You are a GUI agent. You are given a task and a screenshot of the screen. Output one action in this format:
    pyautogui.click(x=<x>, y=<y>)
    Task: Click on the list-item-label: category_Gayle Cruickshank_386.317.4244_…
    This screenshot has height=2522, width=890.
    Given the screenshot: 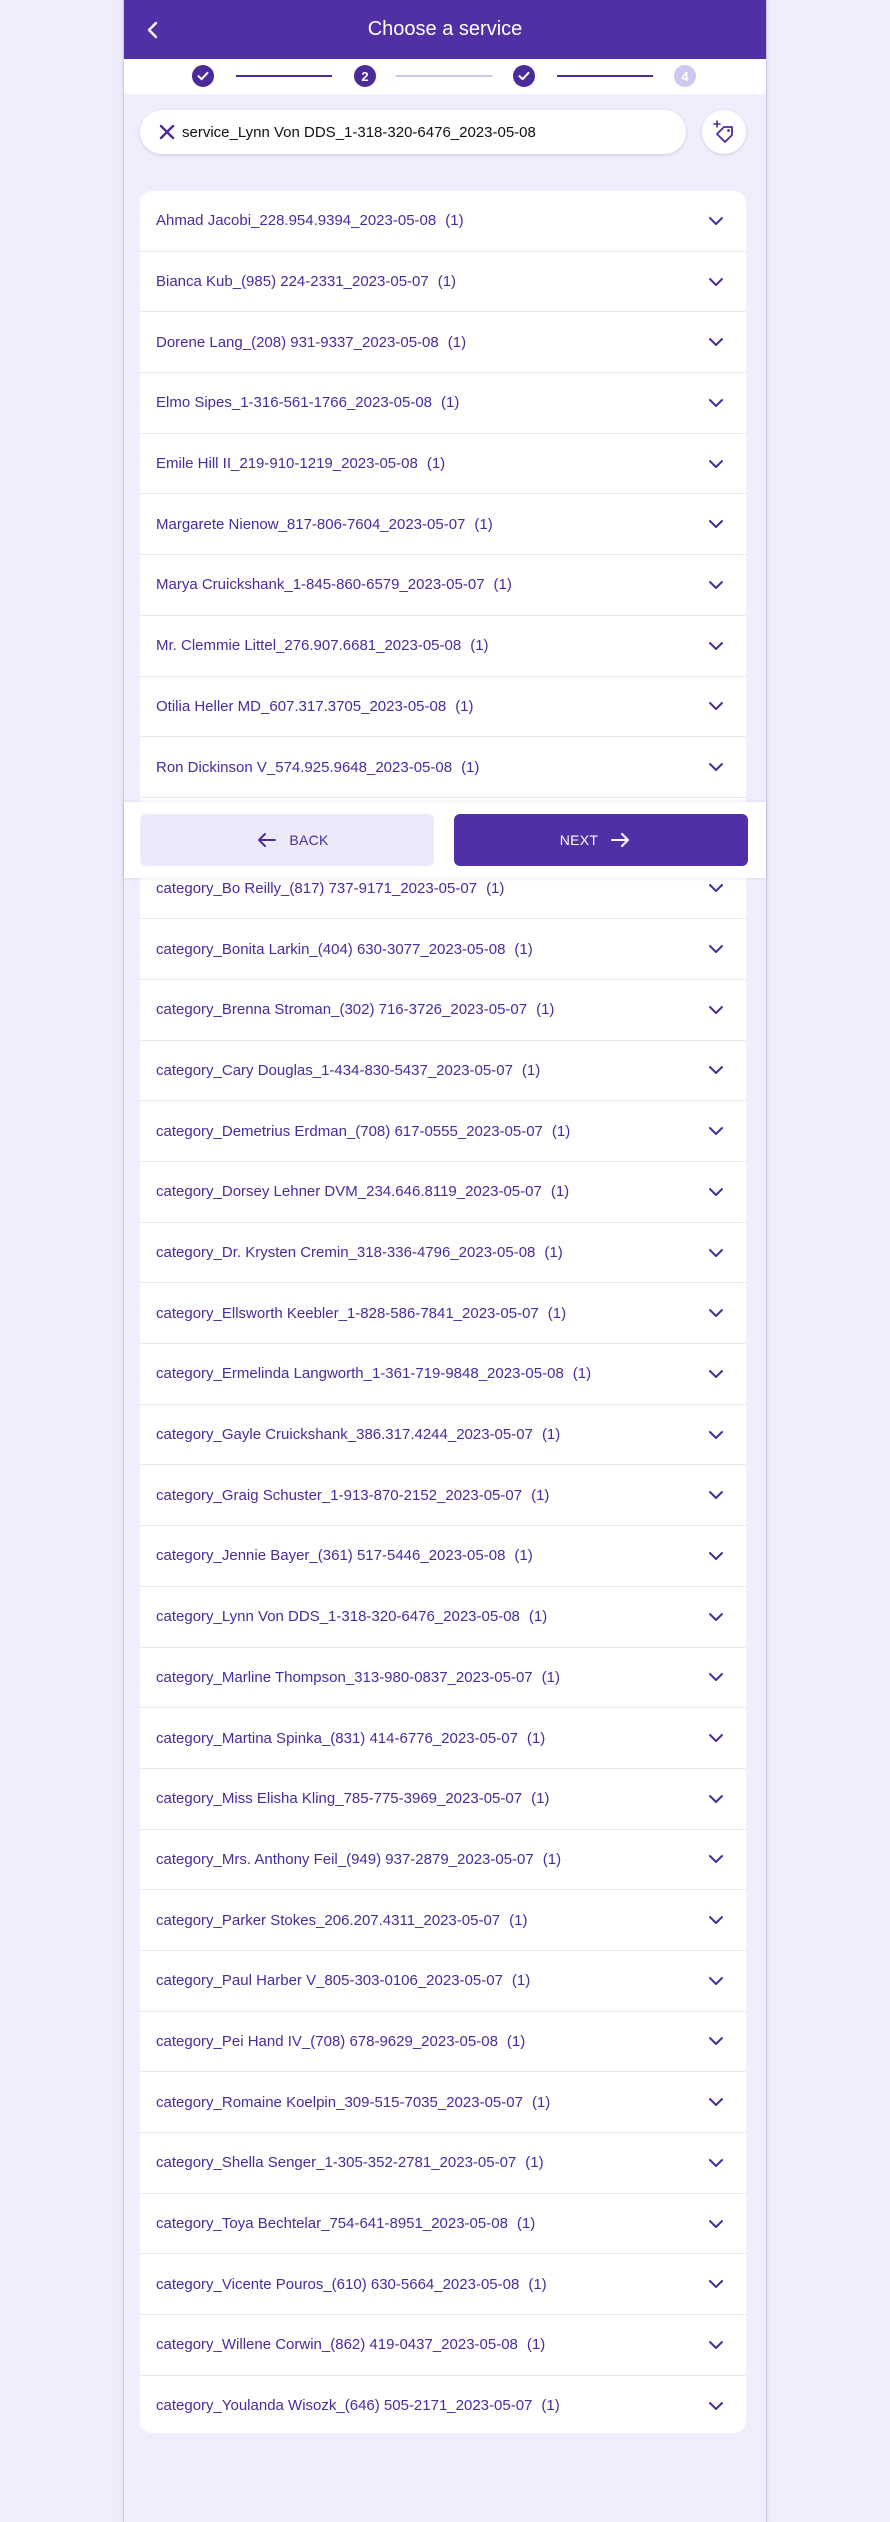 What is the action you would take?
    pyautogui.click(x=344, y=1435)
    